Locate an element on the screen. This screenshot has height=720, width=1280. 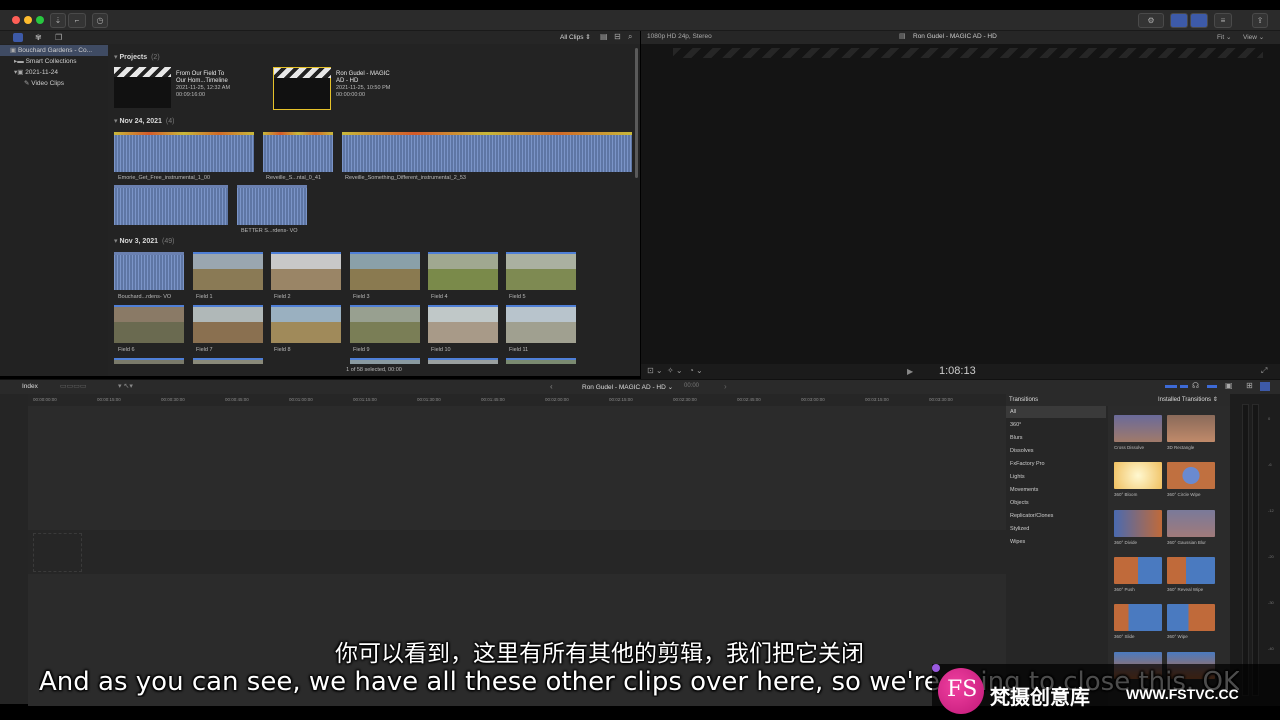
forward-icon: › is located at coordinates (725, 386).